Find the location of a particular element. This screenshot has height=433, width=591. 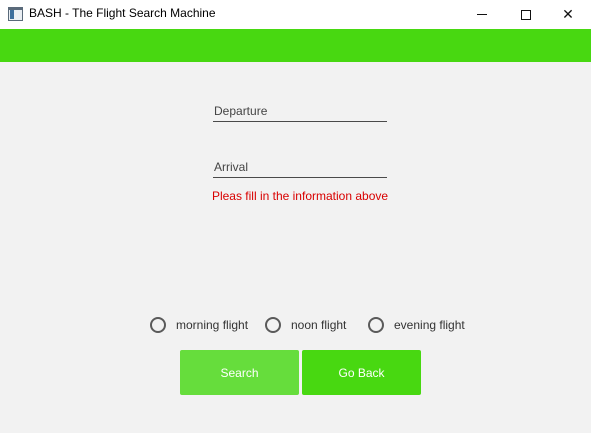

departure-field is located at coordinates (300, 111).